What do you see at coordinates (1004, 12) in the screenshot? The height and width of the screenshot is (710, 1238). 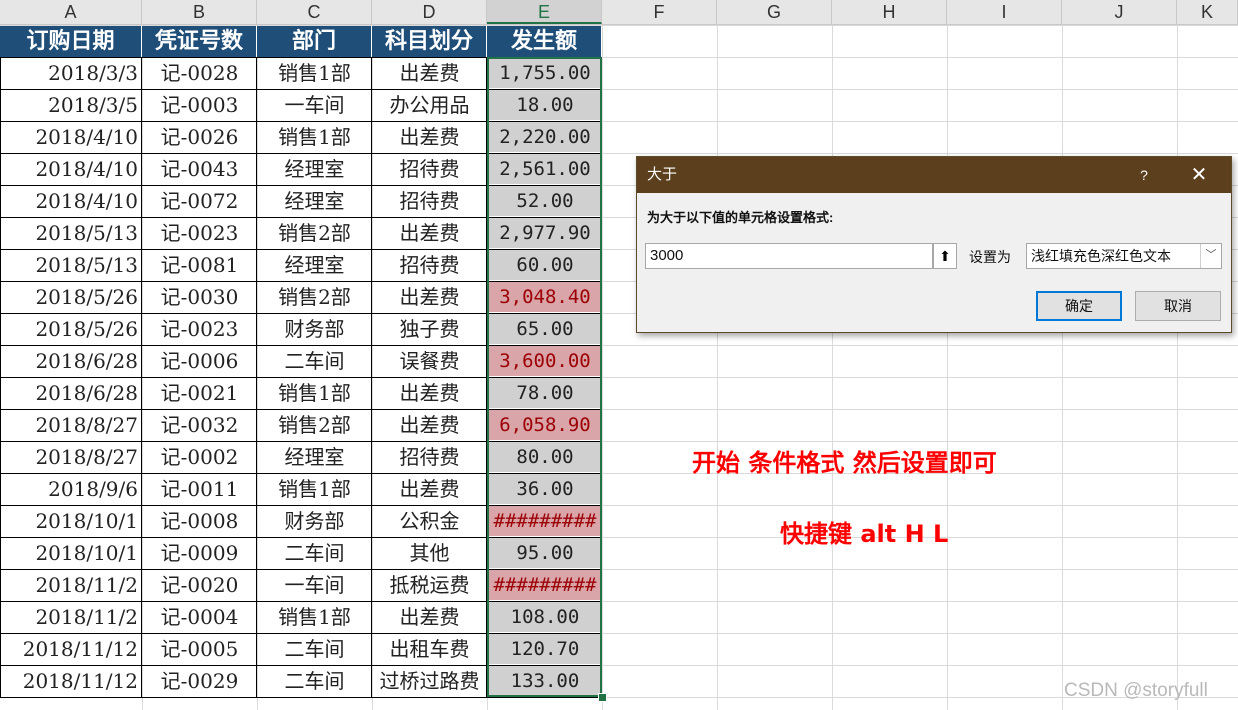 I see `column-header-i: I` at bounding box center [1004, 12].